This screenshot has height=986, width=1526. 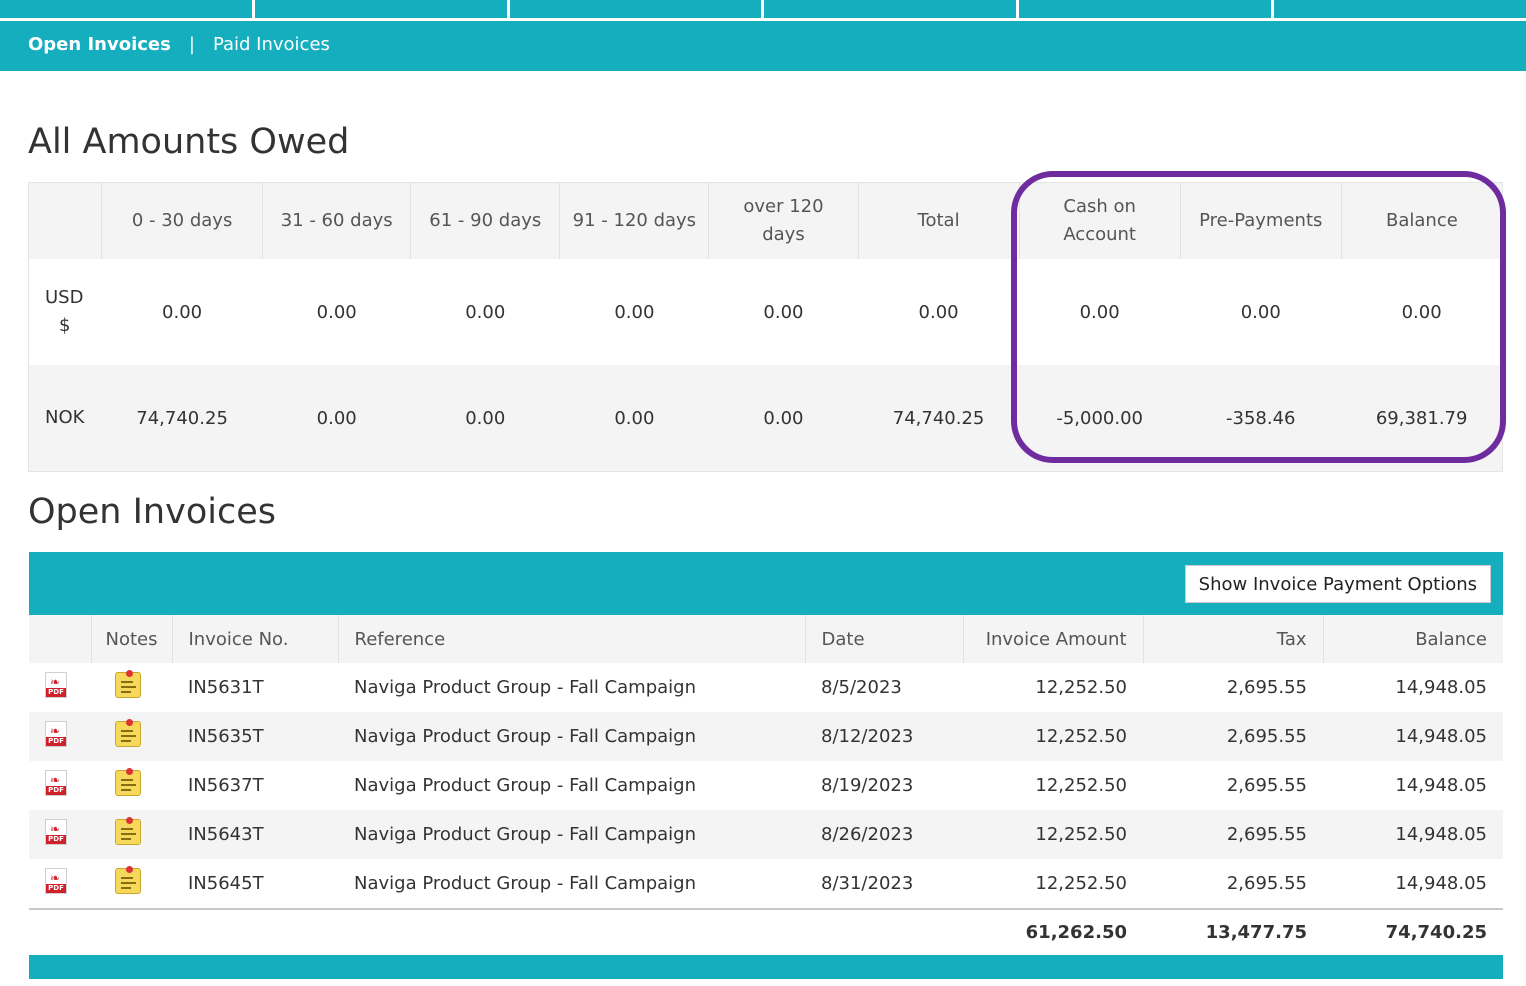 I want to click on invoice-number: IN5637T, so click(x=226, y=785).